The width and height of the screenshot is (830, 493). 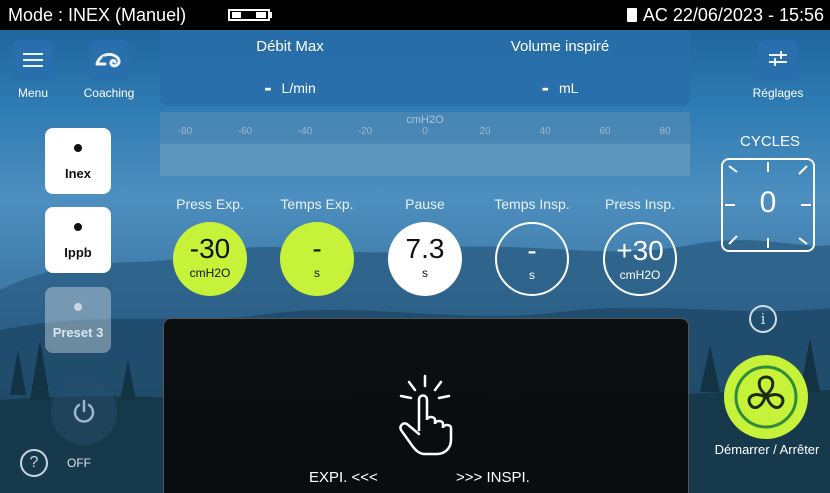 I want to click on touch-hand-icon, so click(x=426, y=415).